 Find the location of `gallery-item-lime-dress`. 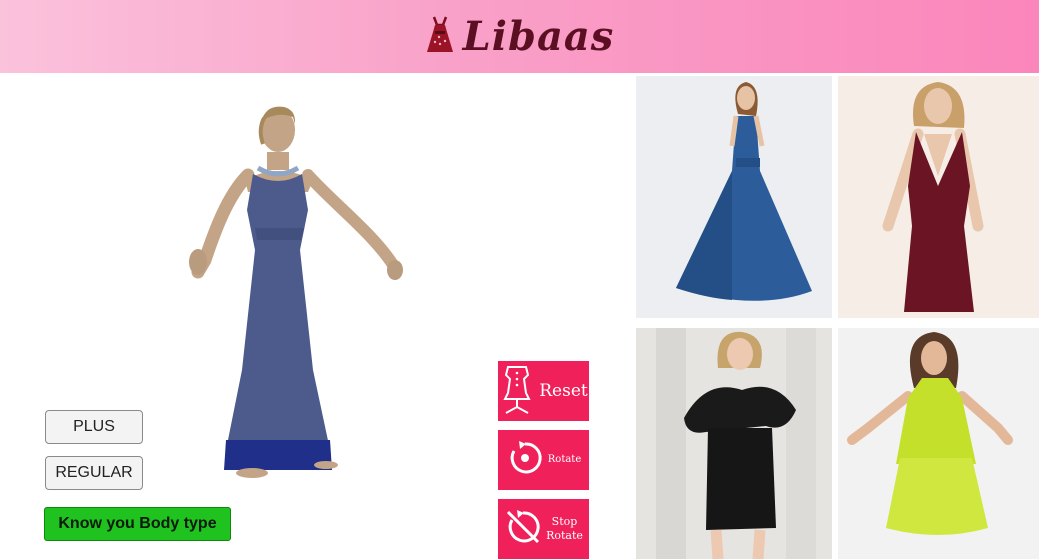

gallery-item-lime-dress is located at coordinates (938, 443).